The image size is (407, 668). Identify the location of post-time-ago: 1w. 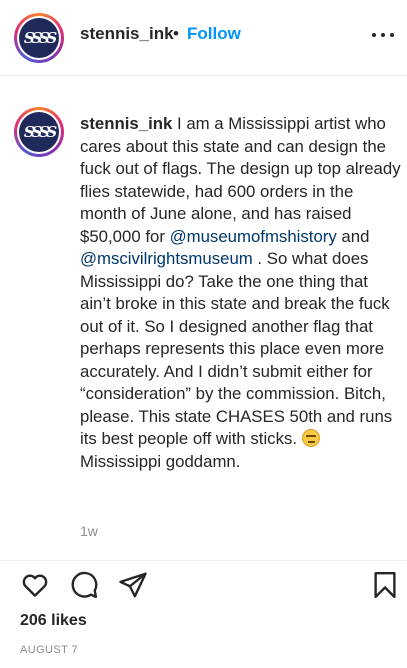
(89, 531).